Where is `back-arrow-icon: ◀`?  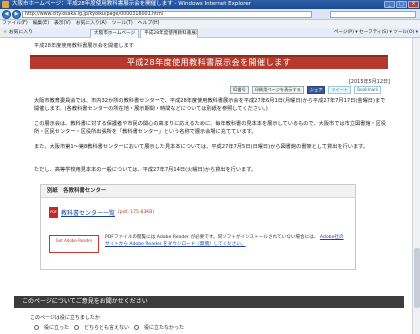
back-arrow-icon: ◀ is located at coordinates (6, 14).